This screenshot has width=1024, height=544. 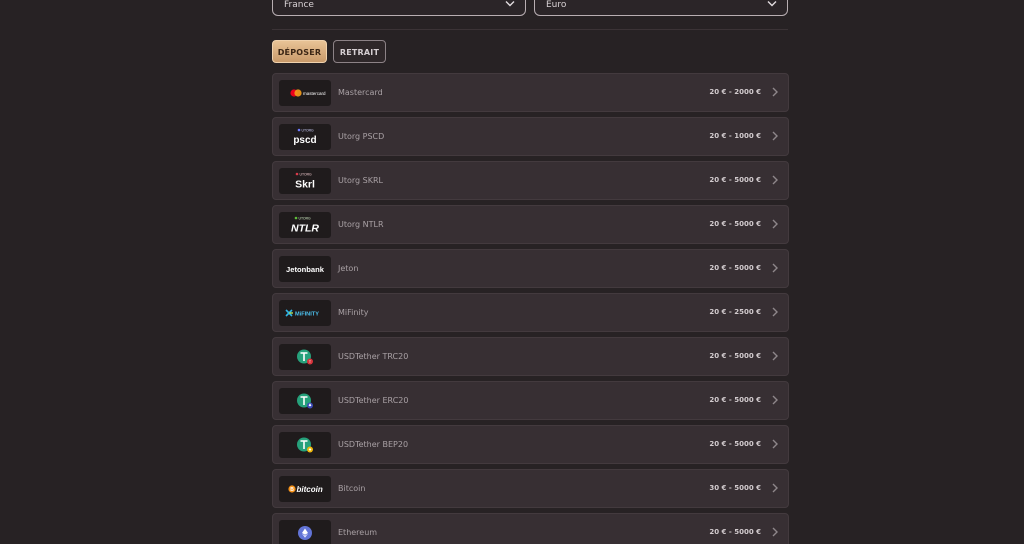 I want to click on svg-text: B, so click(x=292, y=490).